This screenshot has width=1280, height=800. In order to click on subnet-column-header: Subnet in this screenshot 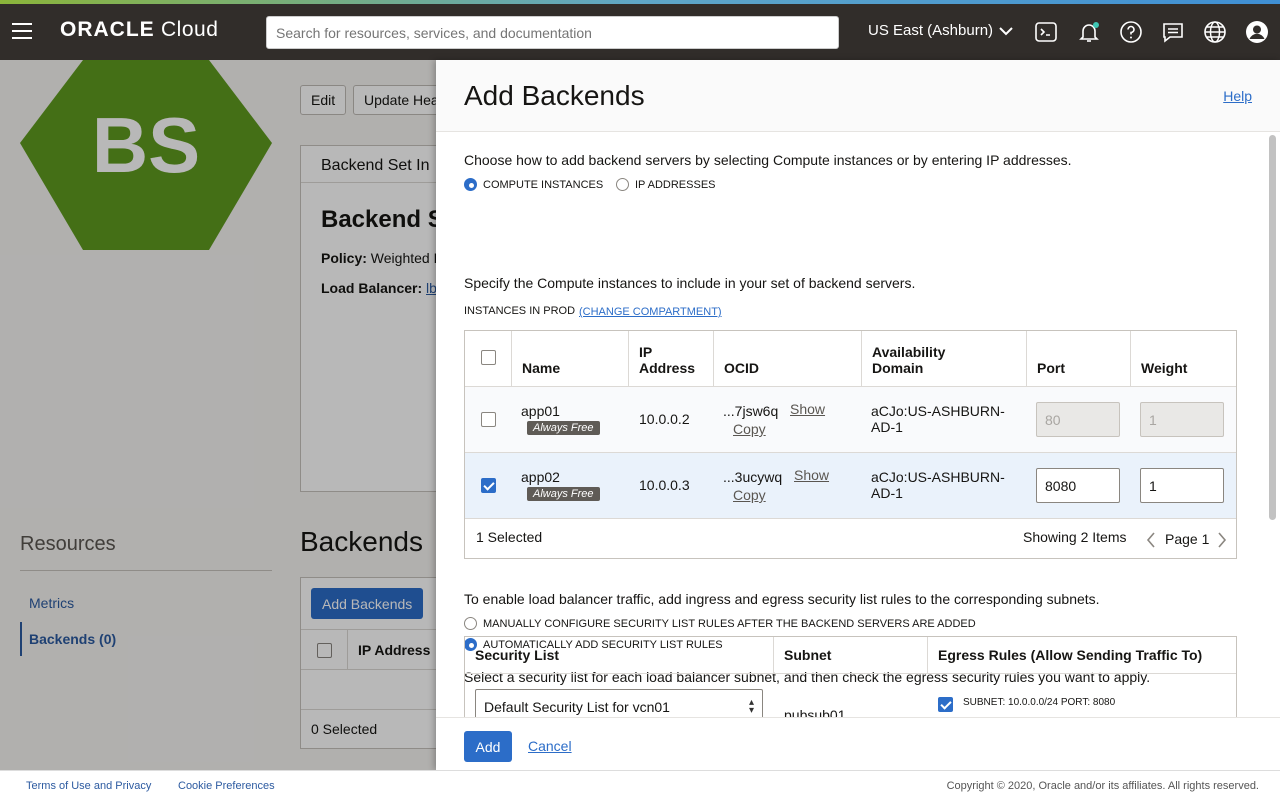, I will do `click(851, 655)`.